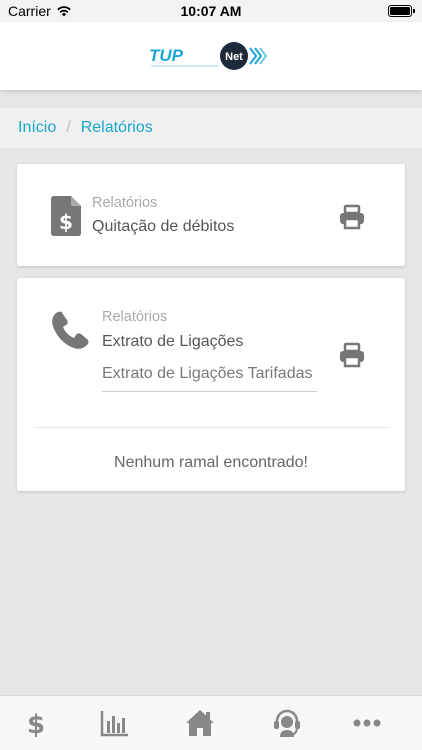 The width and height of the screenshot is (422, 750). I want to click on statement-type-select: Extrato de Ligações Tarifadas, so click(209, 377).